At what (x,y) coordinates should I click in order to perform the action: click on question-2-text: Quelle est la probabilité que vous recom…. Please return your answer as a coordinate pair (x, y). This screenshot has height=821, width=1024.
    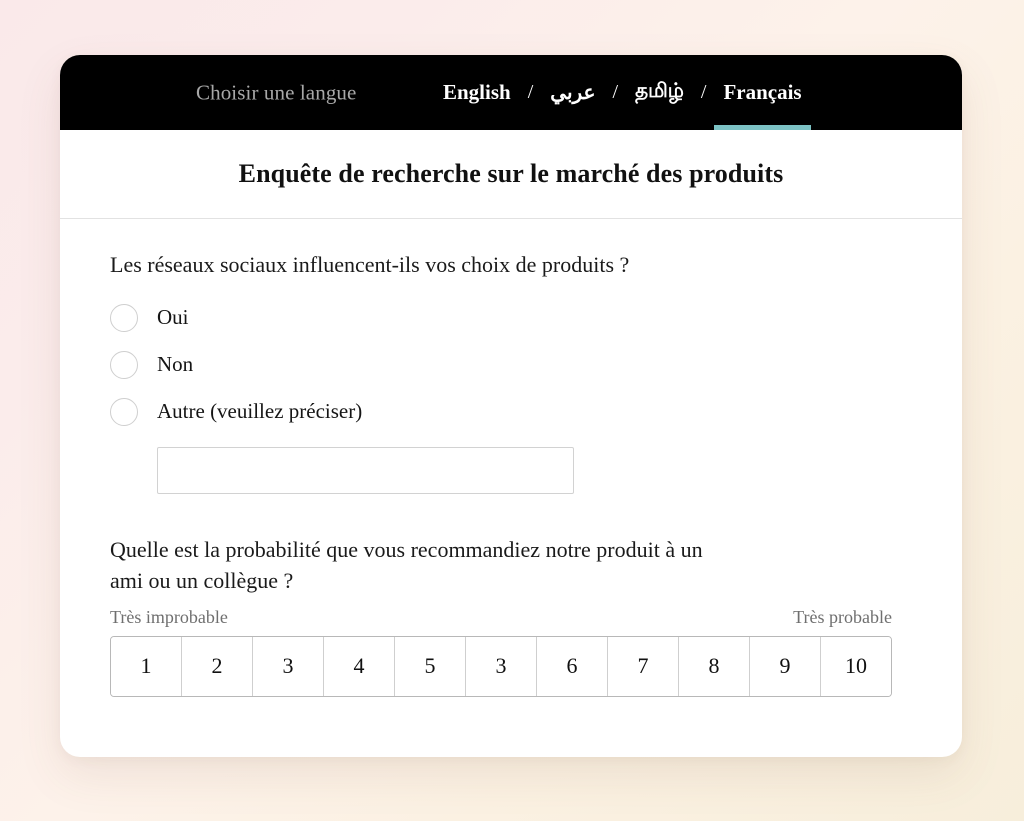
    Looking at the image, I should click on (455, 565).